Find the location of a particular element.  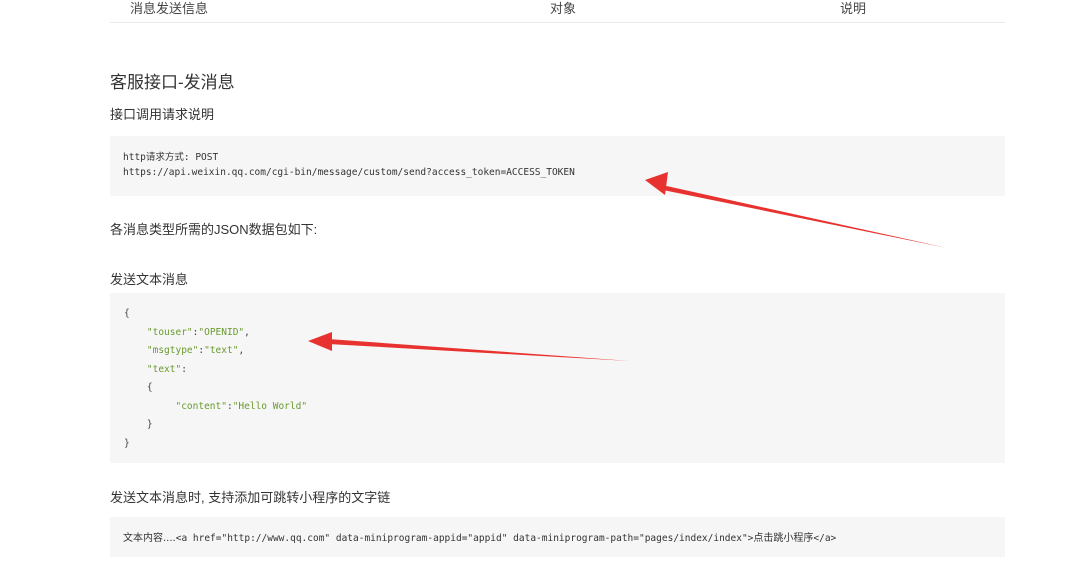

code-link-text: 点击跳小程序 is located at coordinates (783, 538).